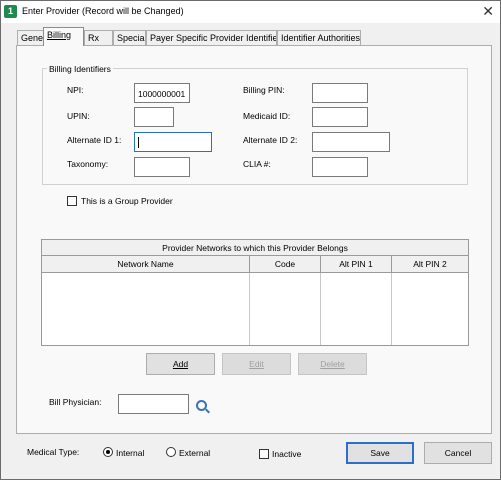 Image resolution: width=501 pixels, height=480 pixels. Describe the element at coordinates (94, 140) in the screenshot. I see `alternate-id1-label: Alternate ID 1:` at that location.